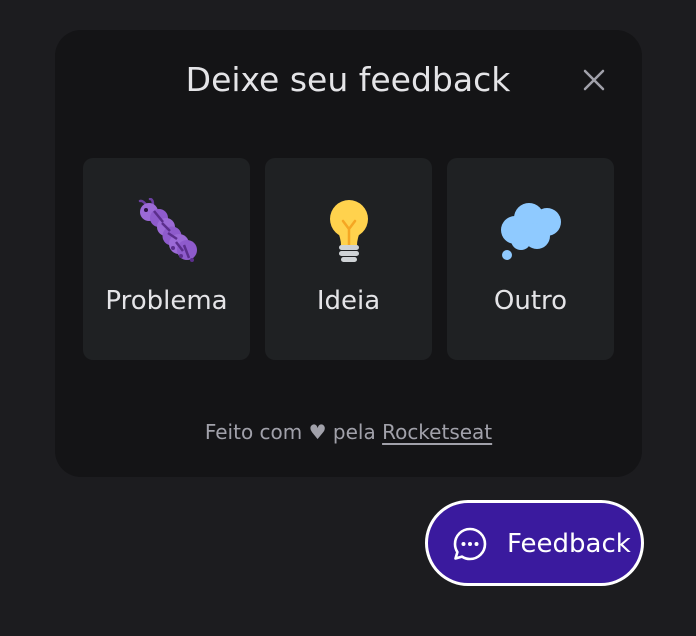 This screenshot has width=696, height=636. Describe the element at coordinates (437, 432) in the screenshot. I see `rocketseat-link: Rocketseat` at that location.